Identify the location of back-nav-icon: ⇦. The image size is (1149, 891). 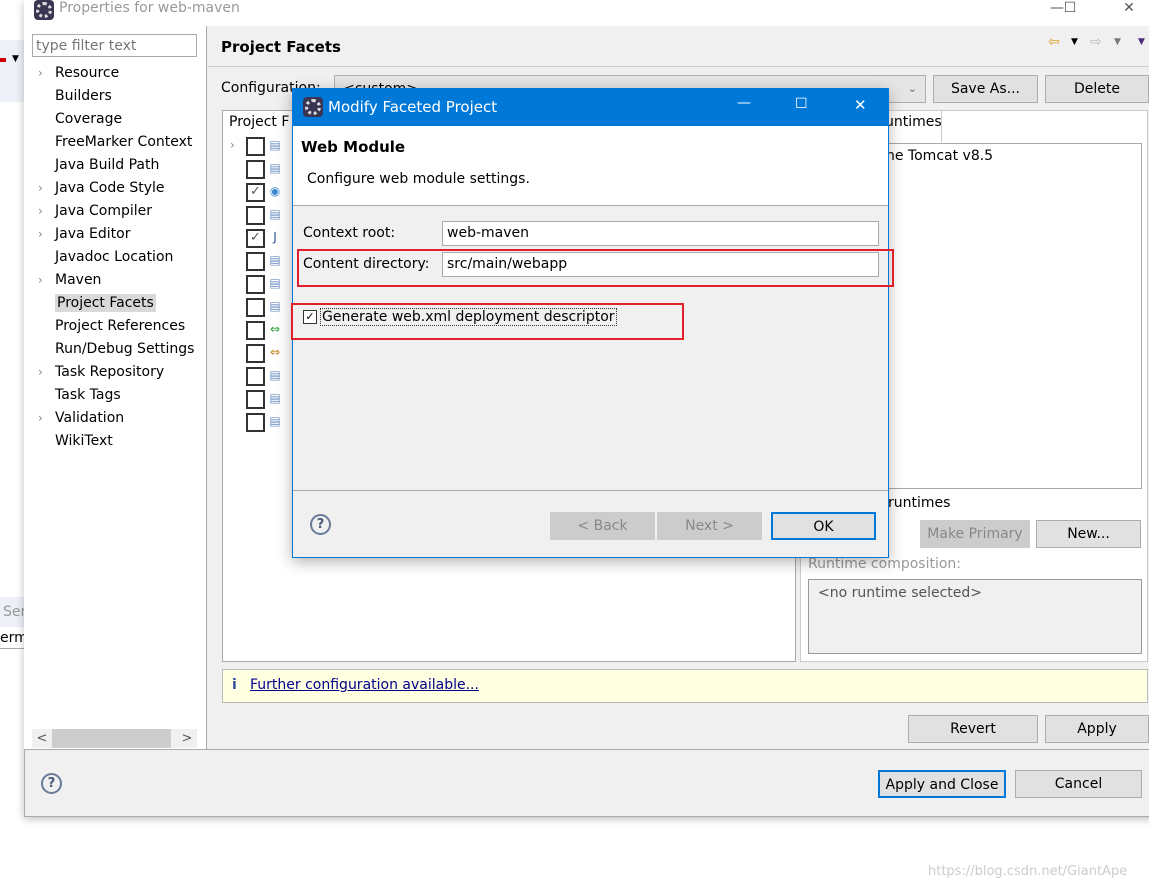
(1054, 42).